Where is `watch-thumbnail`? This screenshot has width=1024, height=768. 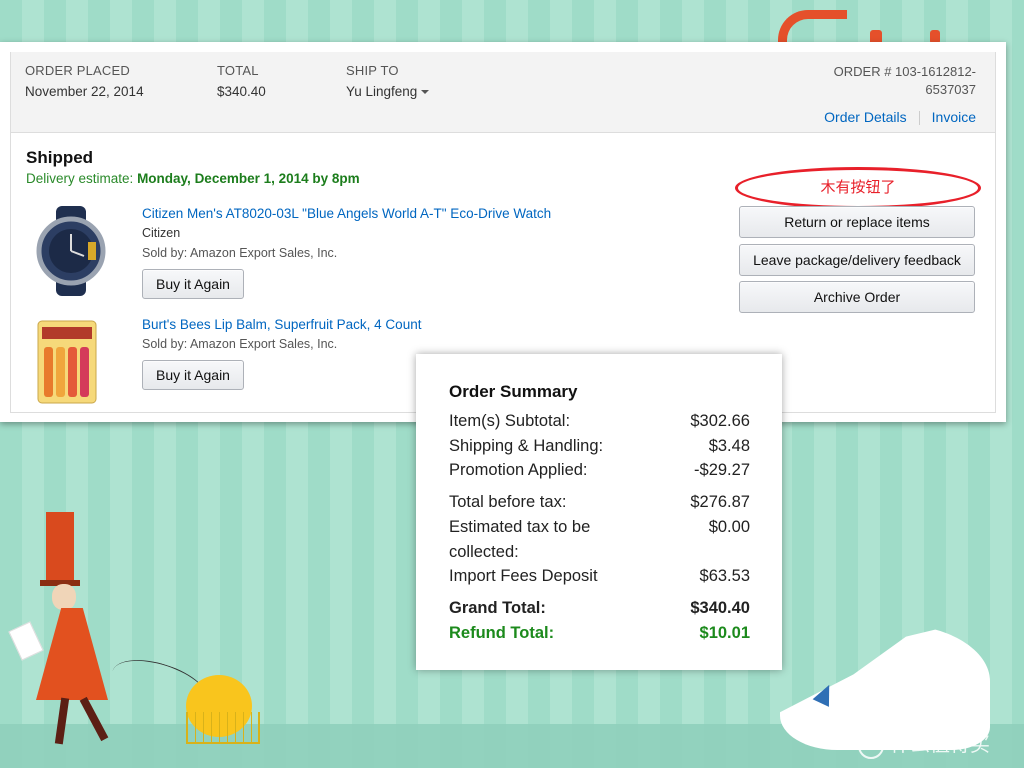
watch-thumbnail is located at coordinates (71, 251).